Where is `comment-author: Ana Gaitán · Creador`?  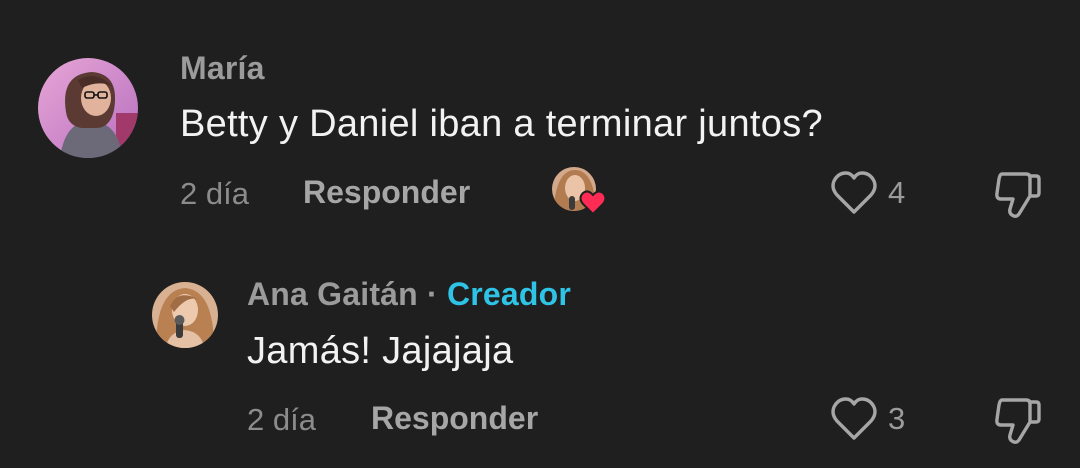 comment-author: Ana Gaitán · Creador is located at coordinates (409, 294).